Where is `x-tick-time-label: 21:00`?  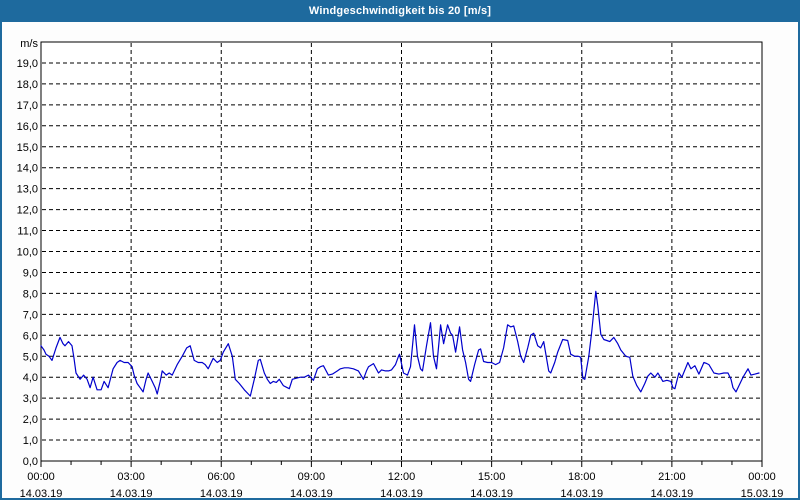
x-tick-time-label: 21:00 is located at coordinates (672, 477).